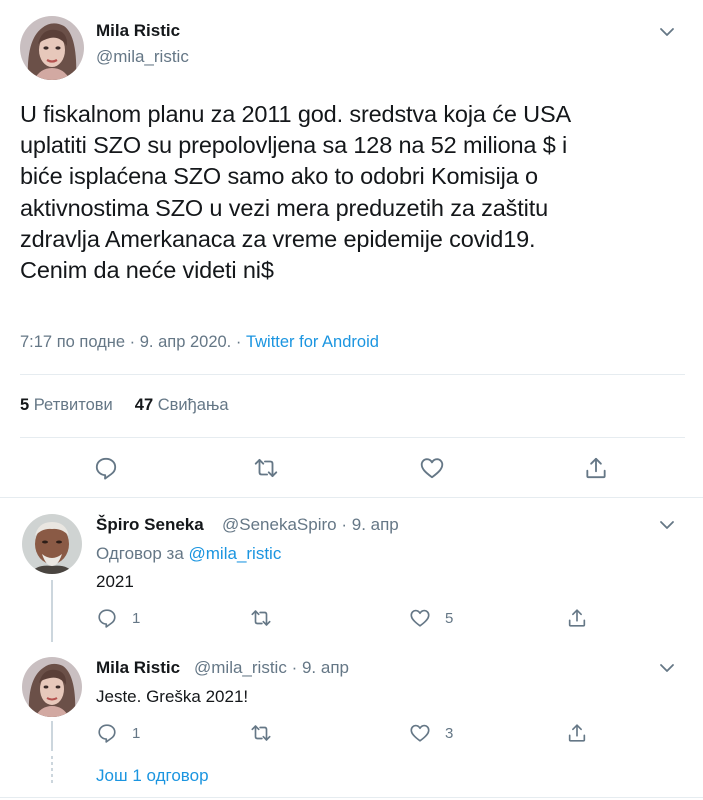  What do you see at coordinates (186, 342) in the screenshot?
I see `tweet-date: 9. апр 2020.` at bounding box center [186, 342].